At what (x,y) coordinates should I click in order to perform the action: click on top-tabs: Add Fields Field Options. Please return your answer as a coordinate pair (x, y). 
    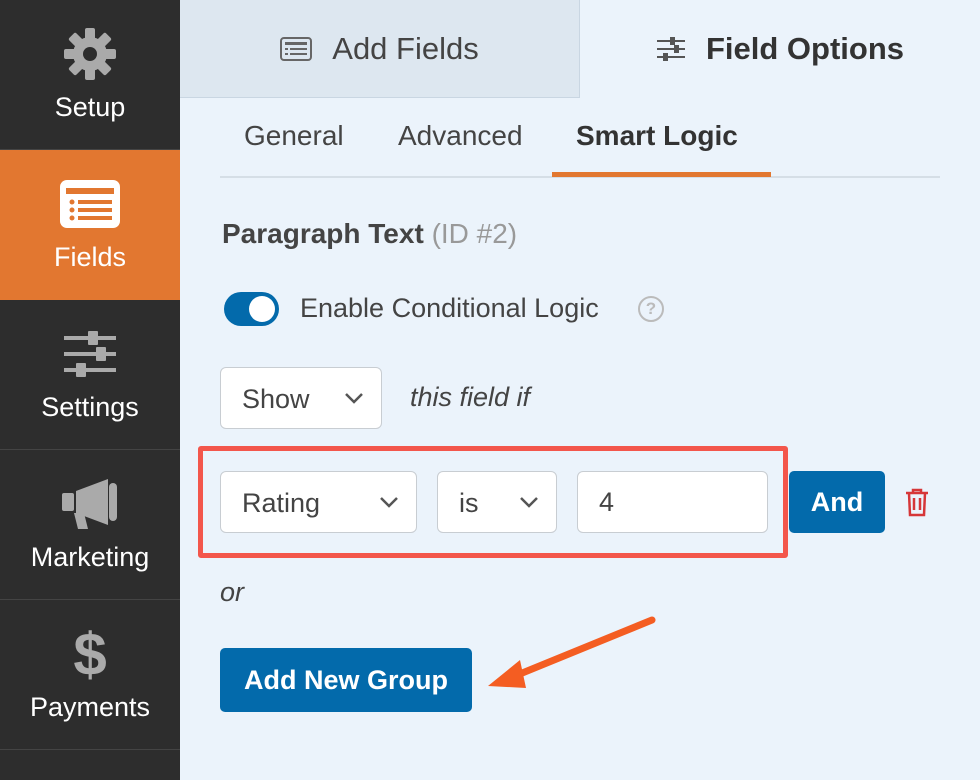
    Looking at the image, I should click on (580, 49).